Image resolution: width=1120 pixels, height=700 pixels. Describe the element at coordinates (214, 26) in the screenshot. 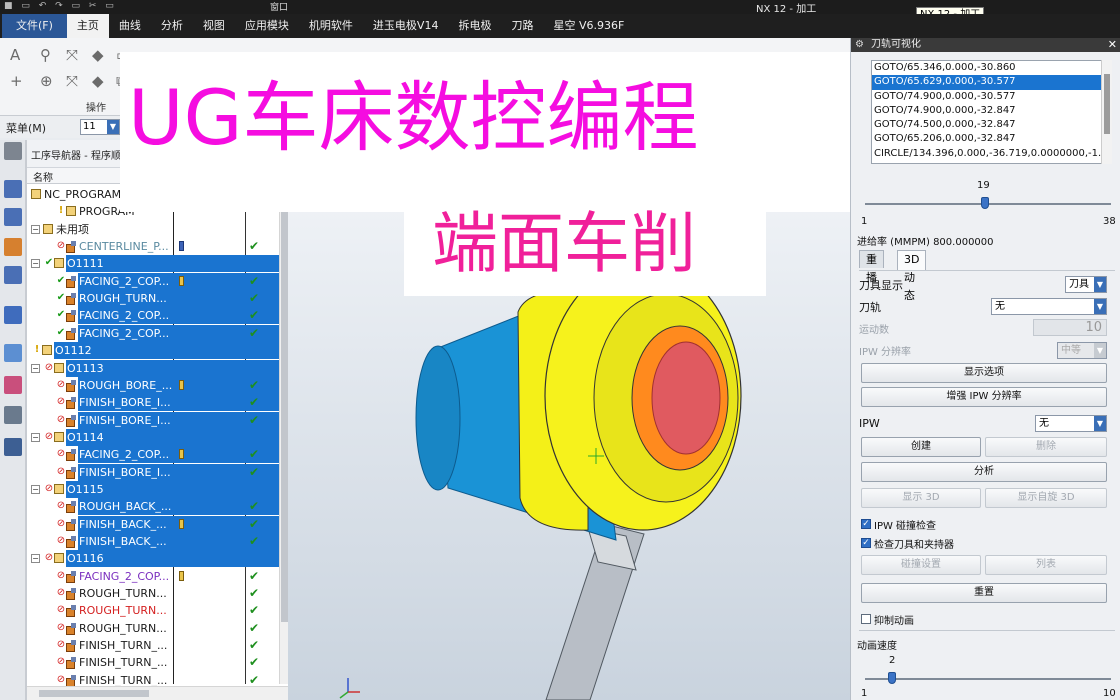

I see `menu-item-4: 视图` at that location.